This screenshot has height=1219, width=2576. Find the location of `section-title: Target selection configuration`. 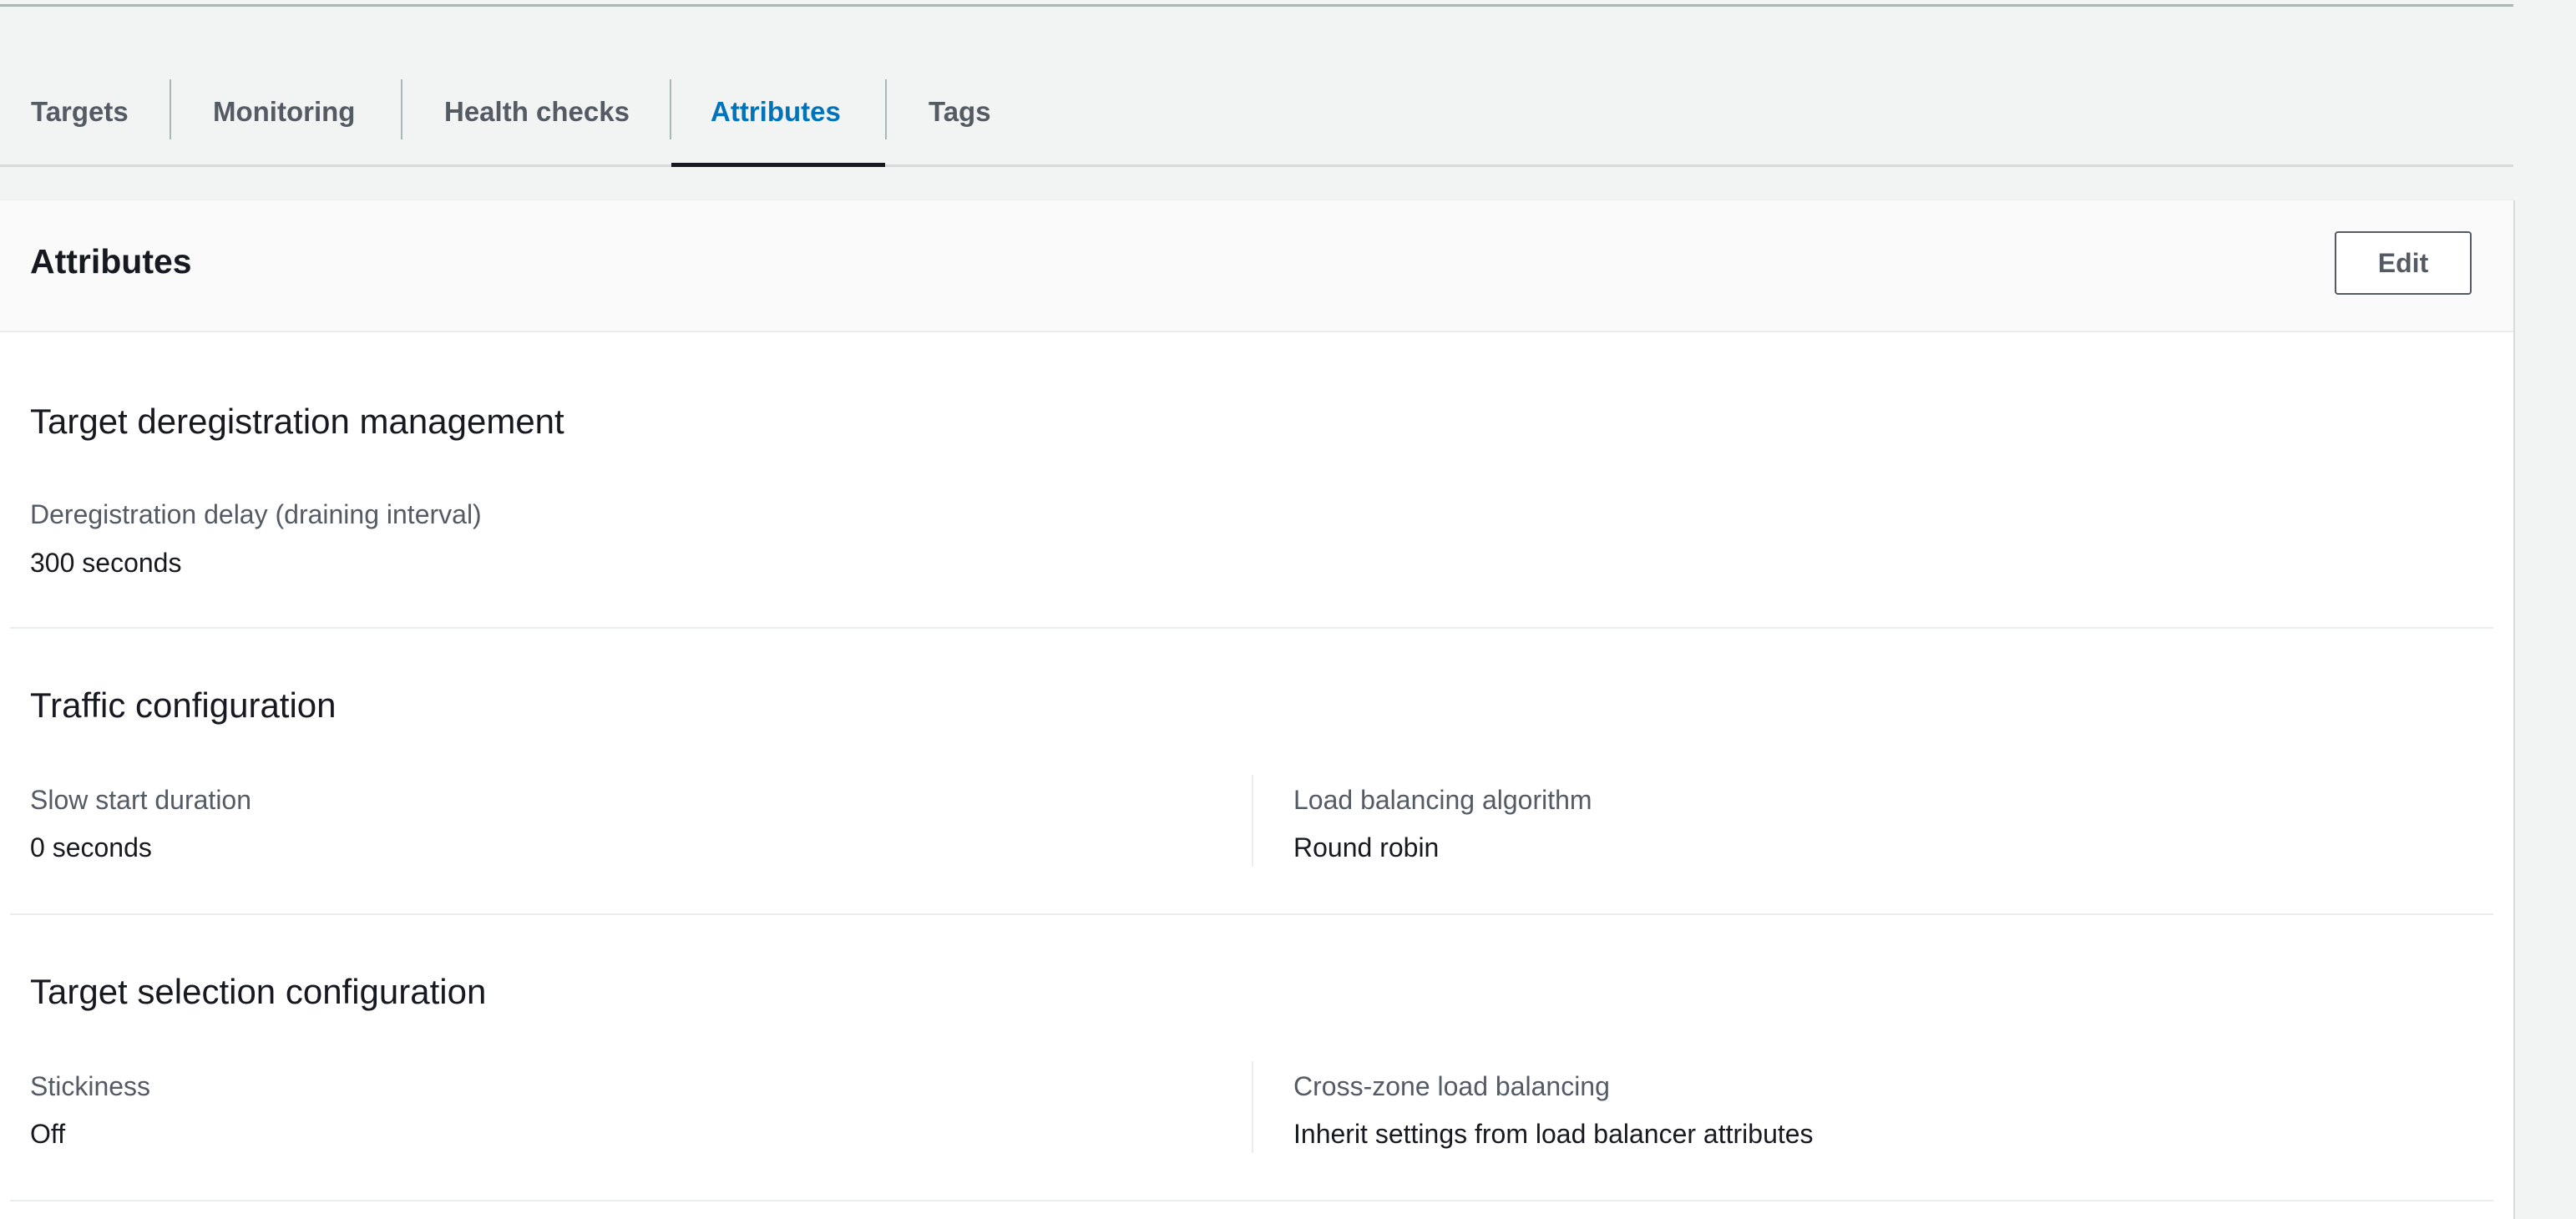

section-title: Target selection configuration is located at coordinates (258, 991).